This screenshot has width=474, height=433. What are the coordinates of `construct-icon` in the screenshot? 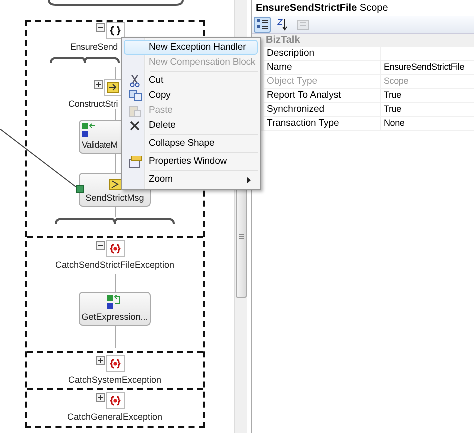 It's located at (113, 87).